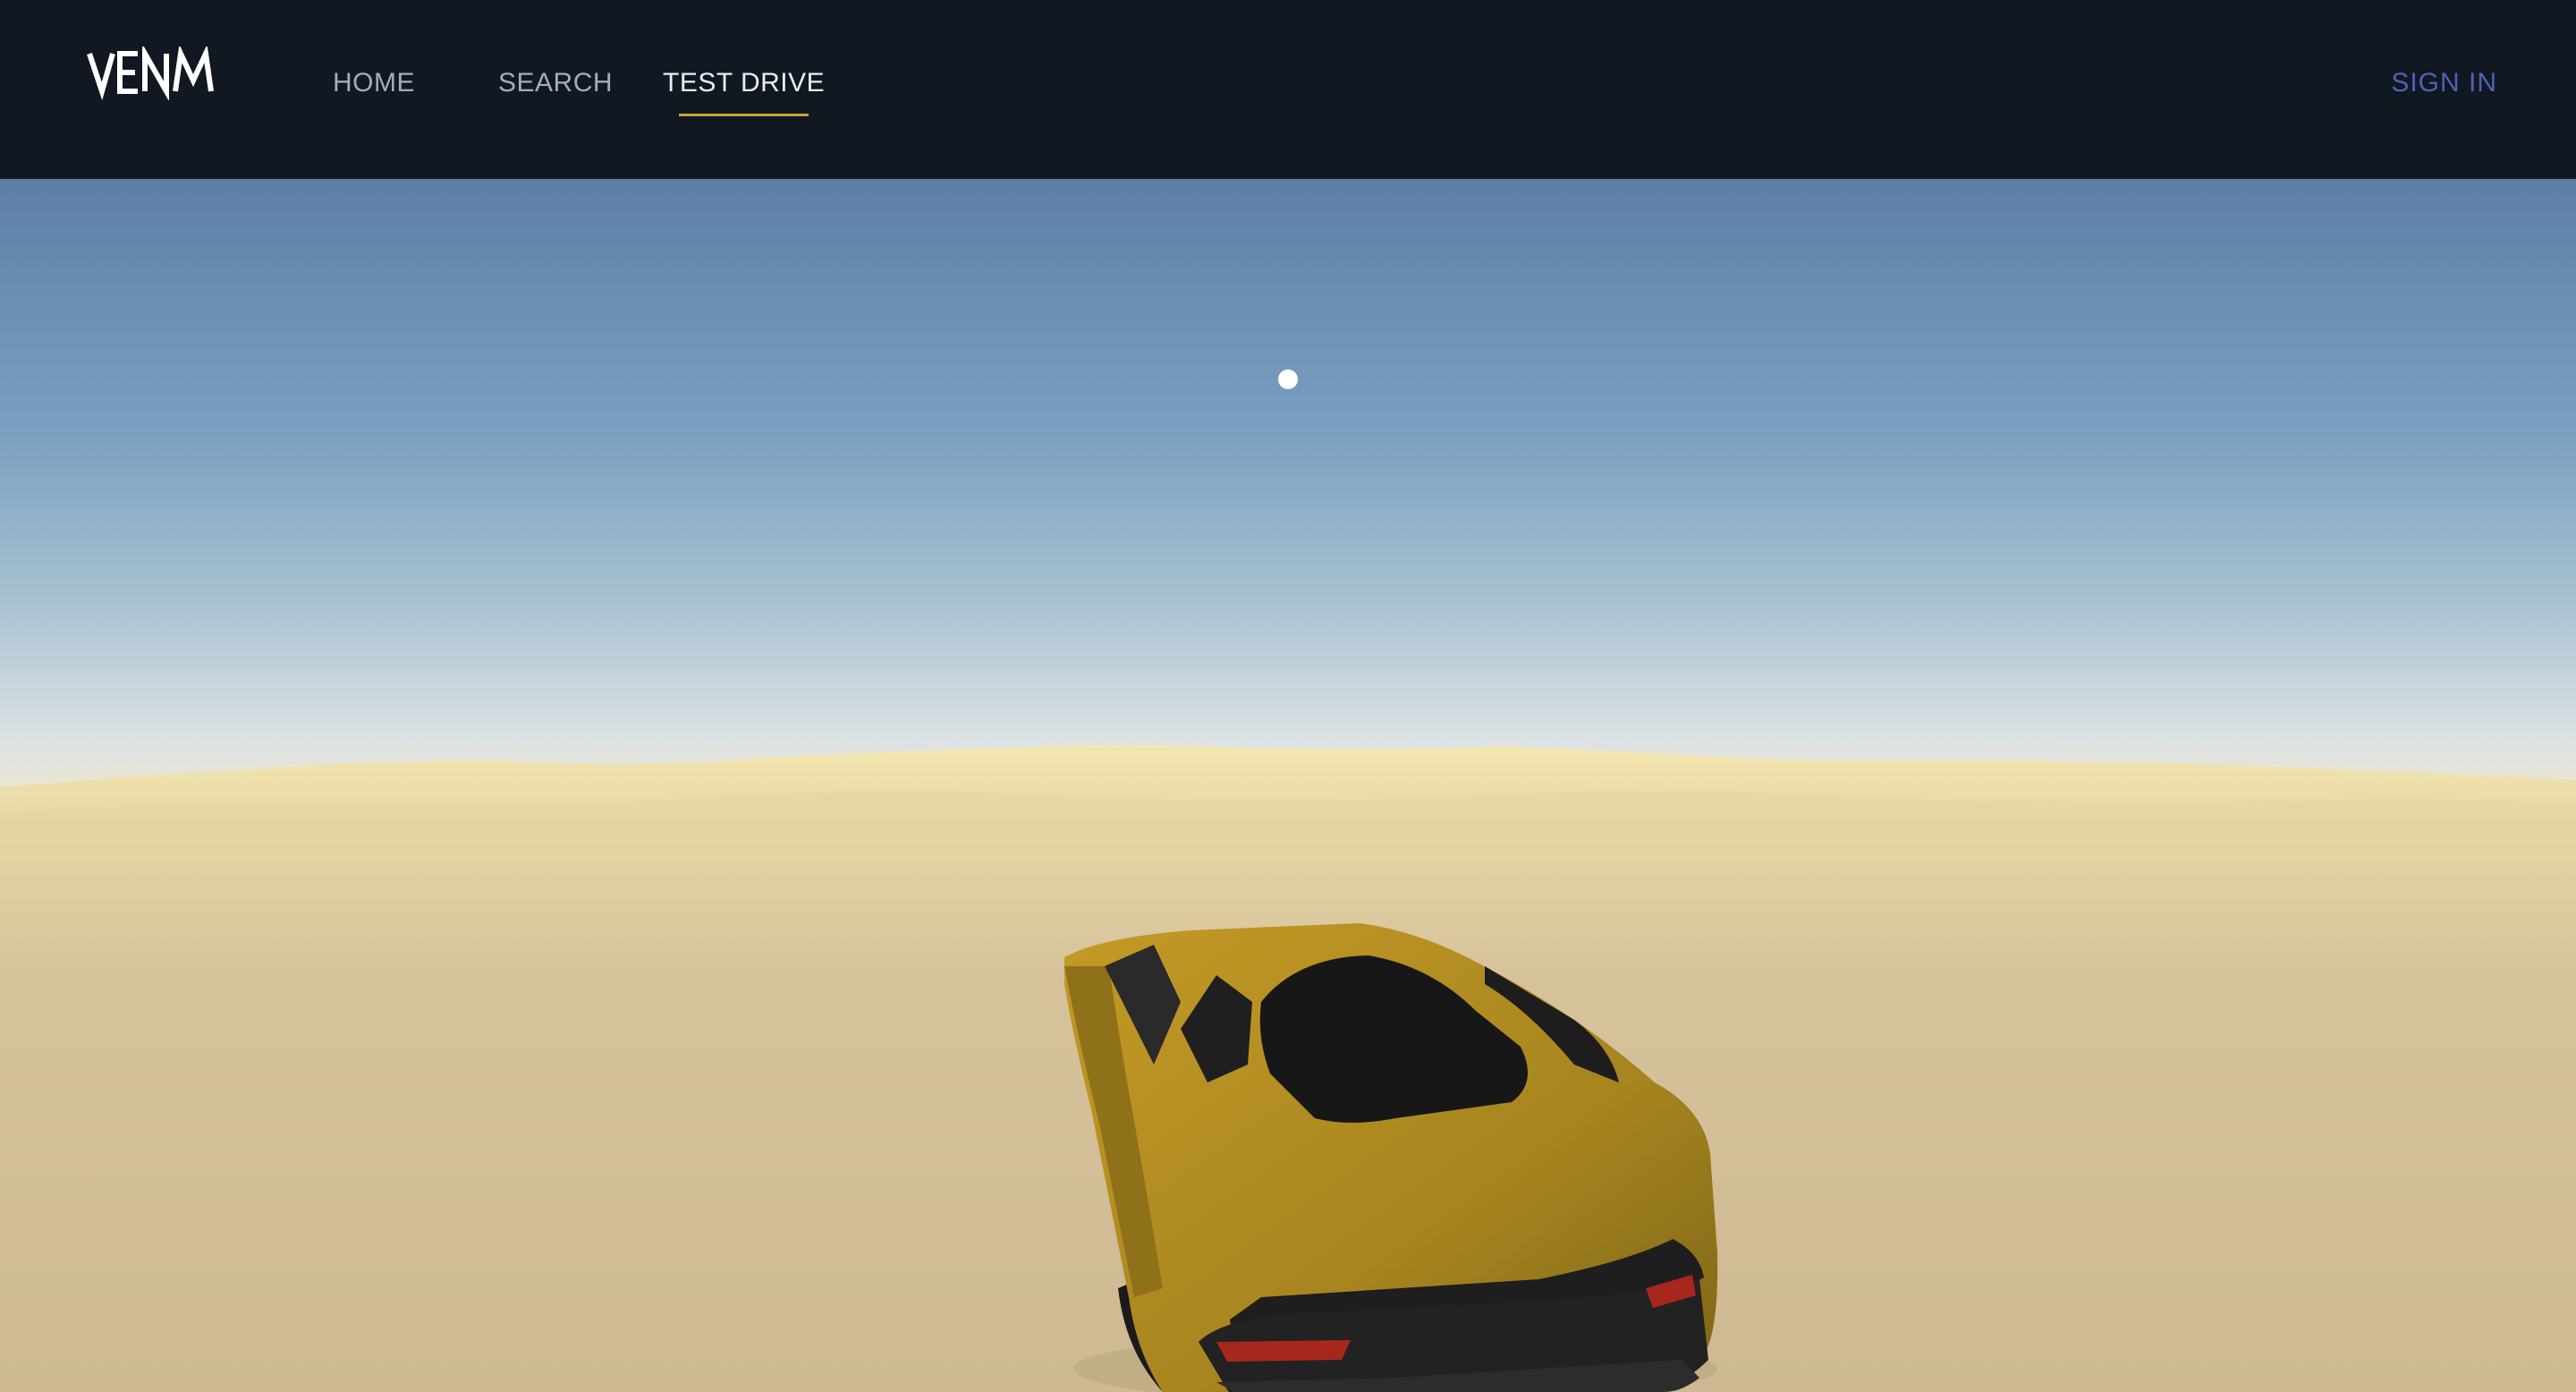  I want to click on nav-search-link: SEARCH, so click(555, 83).